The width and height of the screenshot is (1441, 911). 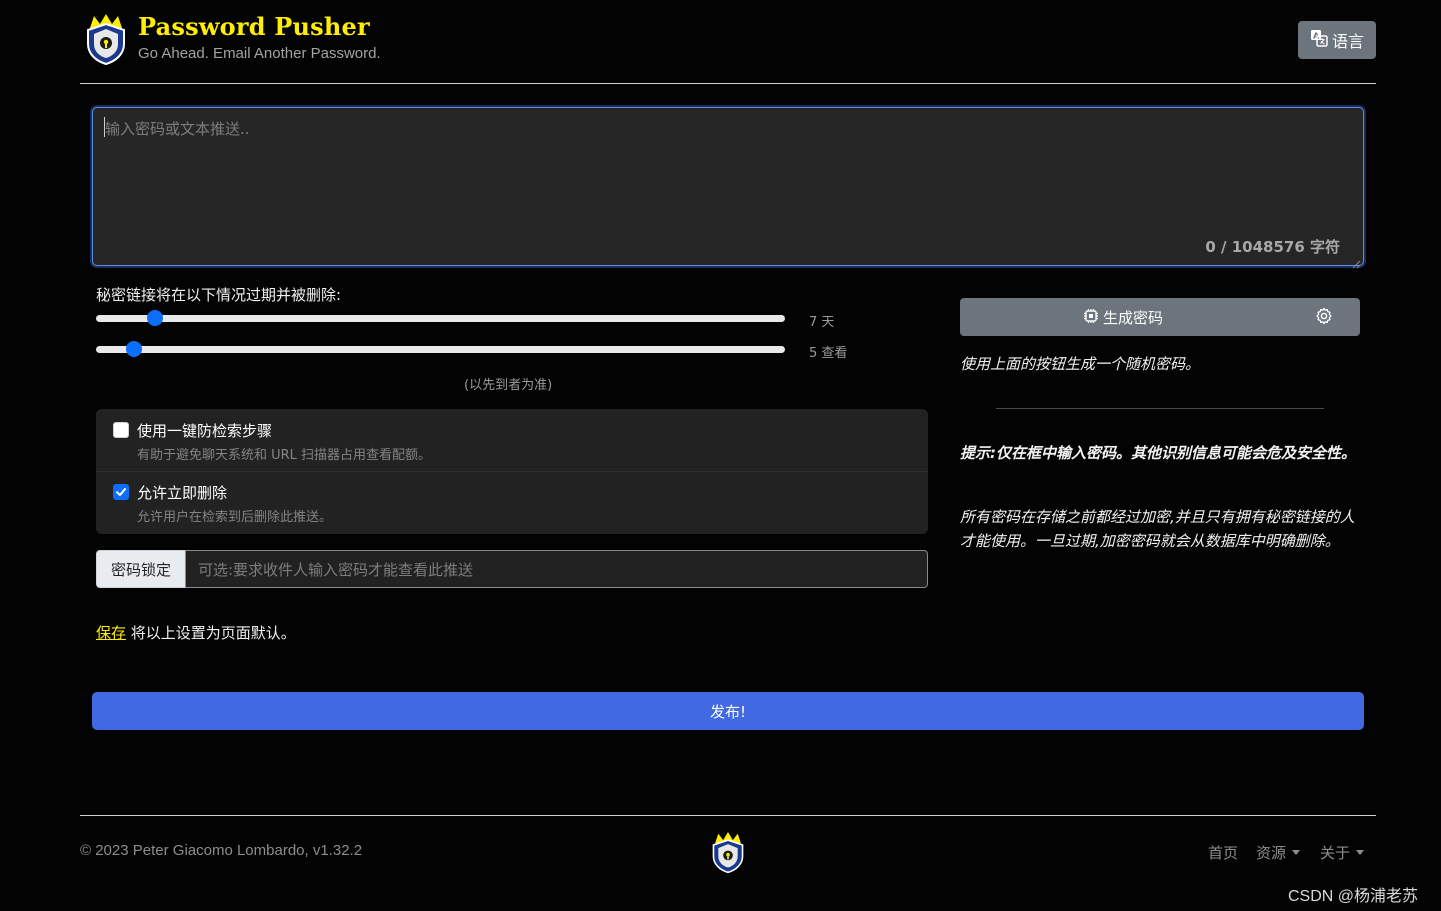 What do you see at coordinates (556, 569) in the screenshot?
I see `passphrase-input: 可选:要求收件人输入密码才能查看此推送` at bounding box center [556, 569].